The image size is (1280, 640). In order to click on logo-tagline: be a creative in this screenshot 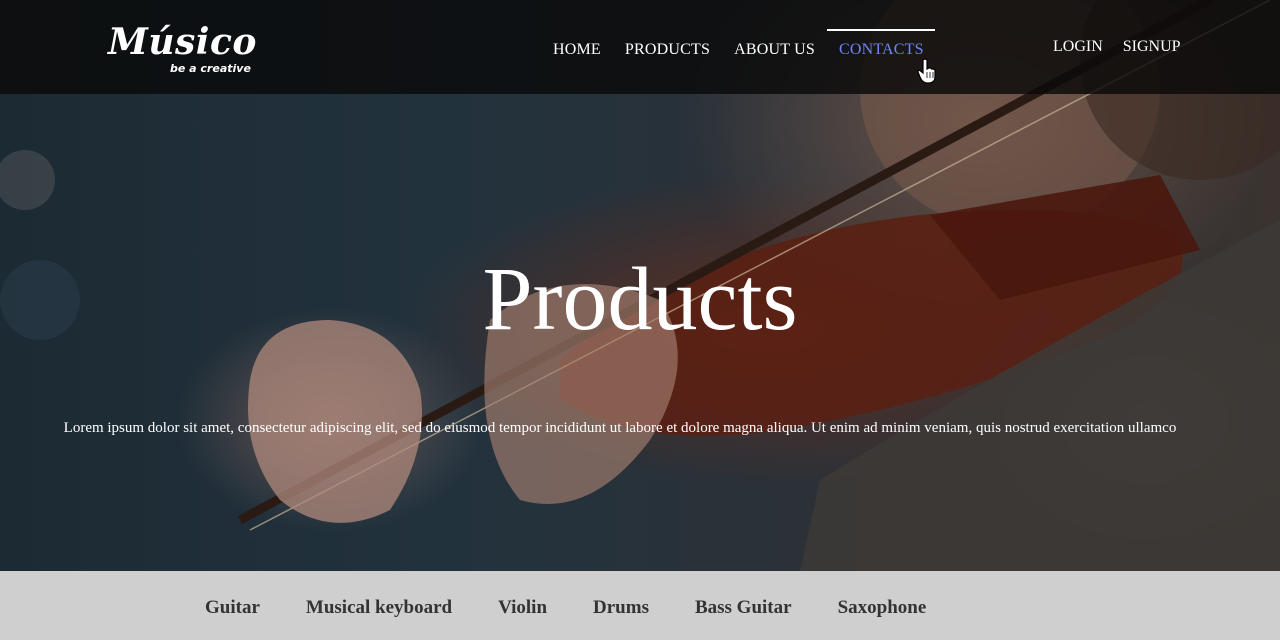, I will do `click(210, 68)`.